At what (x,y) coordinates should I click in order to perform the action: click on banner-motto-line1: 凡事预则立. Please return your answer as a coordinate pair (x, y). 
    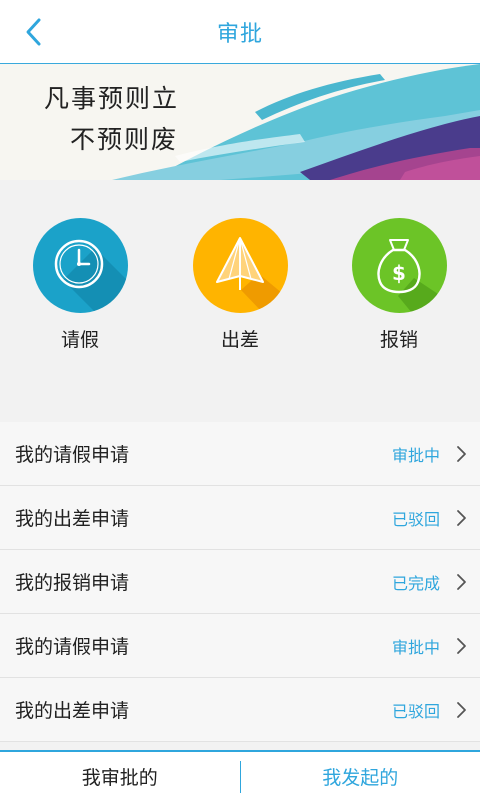
    Looking at the image, I should click on (112, 98).